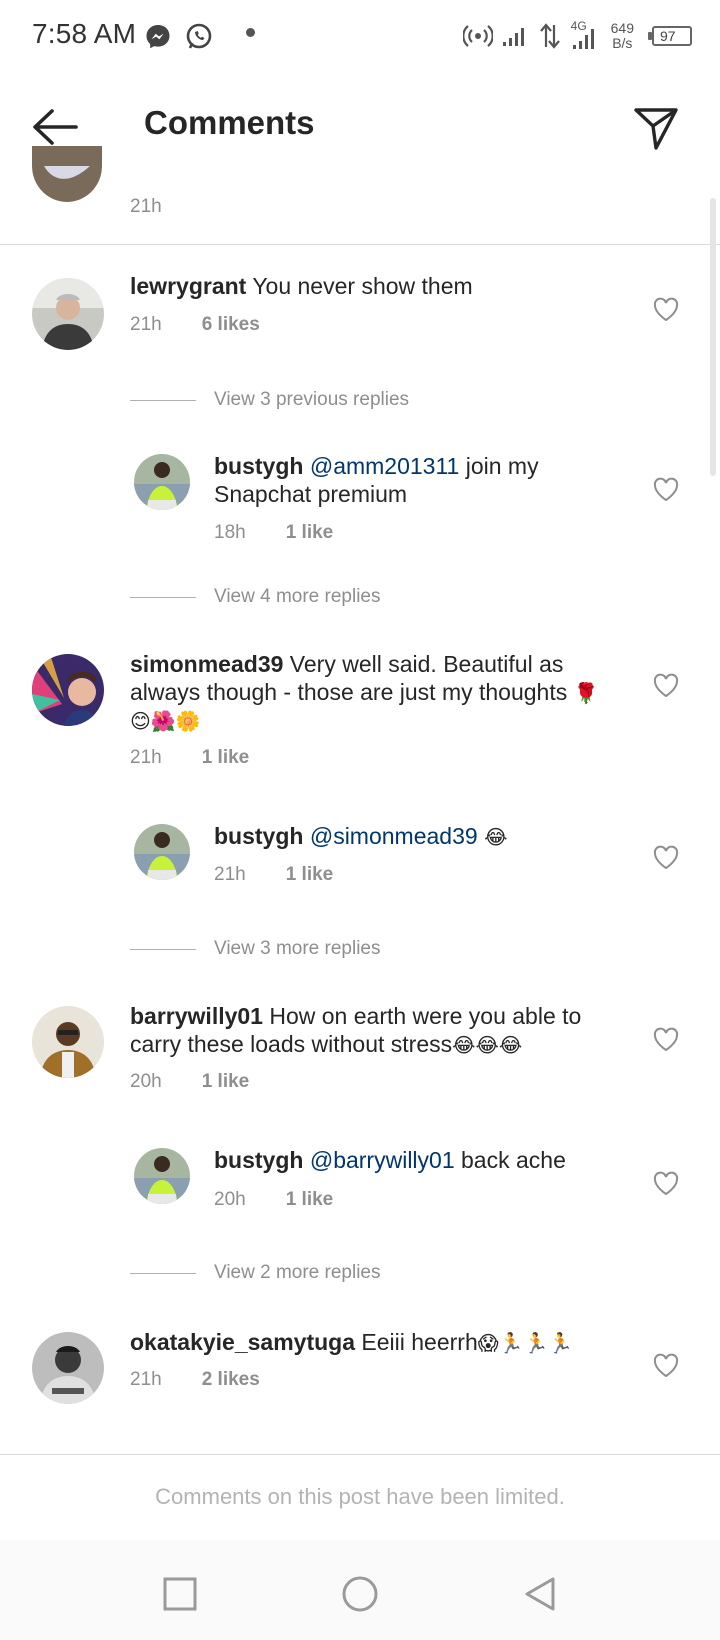  I want to click on comment-emoji: 😂😂😂, so click(487, 1045).